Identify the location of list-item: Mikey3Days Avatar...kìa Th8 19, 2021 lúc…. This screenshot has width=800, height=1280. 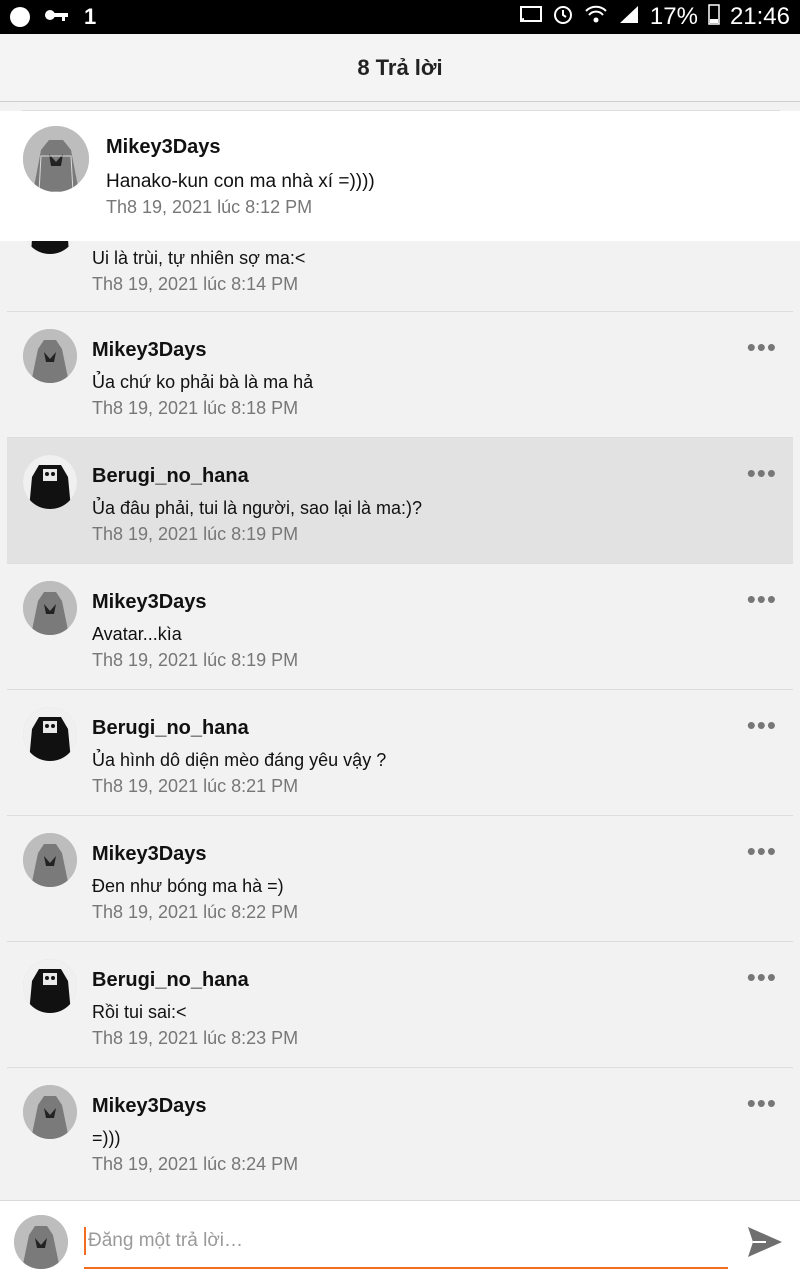
(400, 627).